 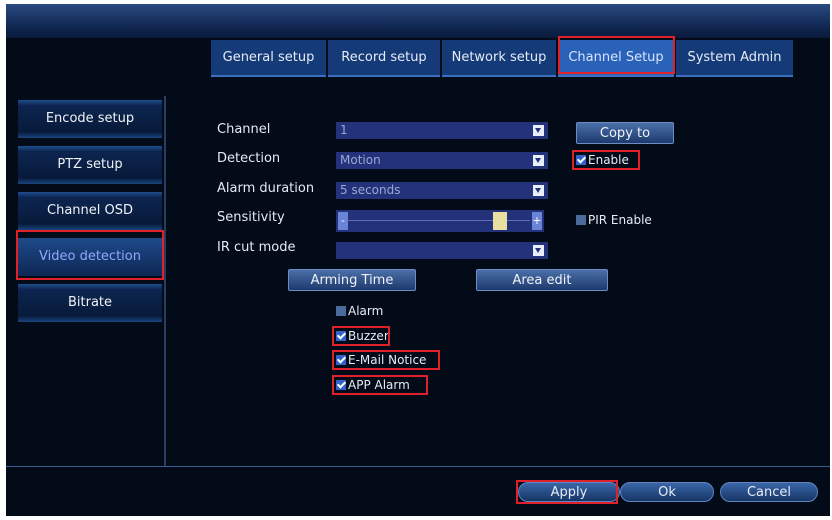 What do you see at coordinates (442, 250) in the screenshot?
I see `ir-cut-select` at bounding box center [442, 250].